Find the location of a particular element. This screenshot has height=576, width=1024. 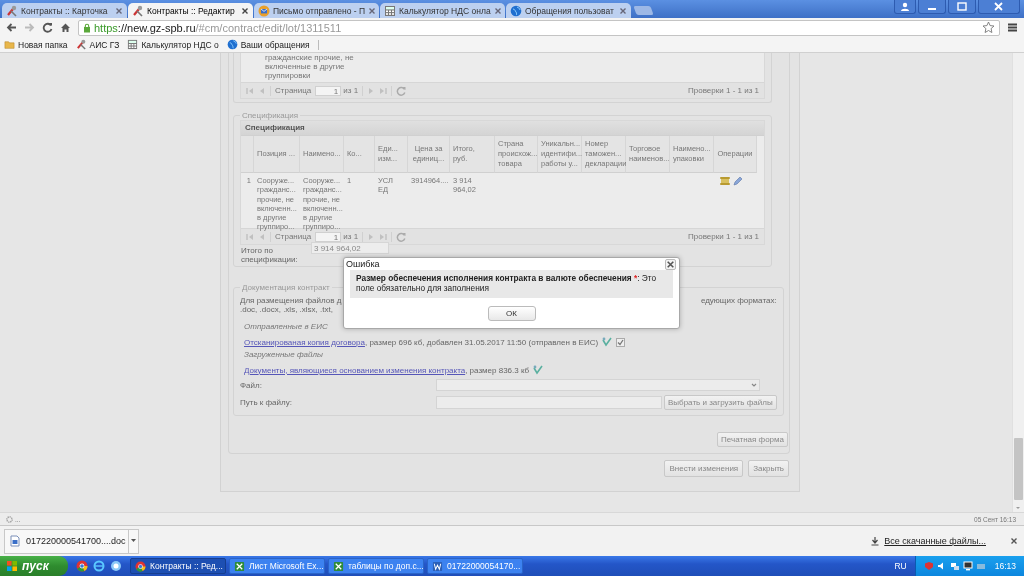

download-menu-button is located at coordinates (133, 541).